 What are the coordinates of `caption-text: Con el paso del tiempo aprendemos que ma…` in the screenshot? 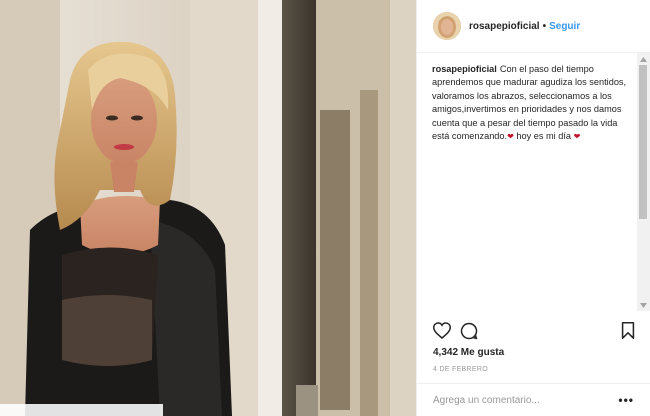 It's located at (529, 103).